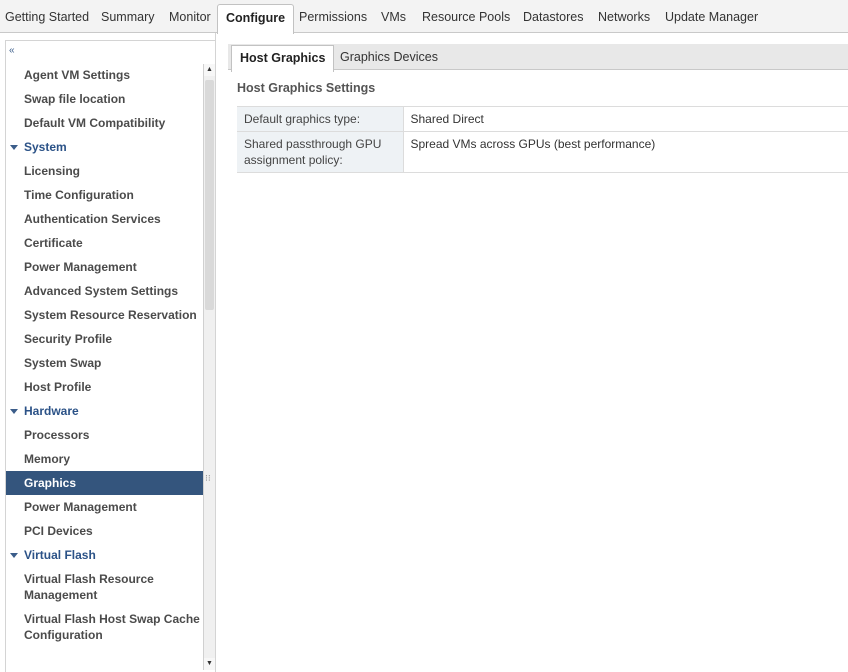 This screenshot has height=672, width=848. What do you see at coordinates (625, 119) in the screenshot?
I see `property-value: Shared Direct` at bounding box center [625, 119].